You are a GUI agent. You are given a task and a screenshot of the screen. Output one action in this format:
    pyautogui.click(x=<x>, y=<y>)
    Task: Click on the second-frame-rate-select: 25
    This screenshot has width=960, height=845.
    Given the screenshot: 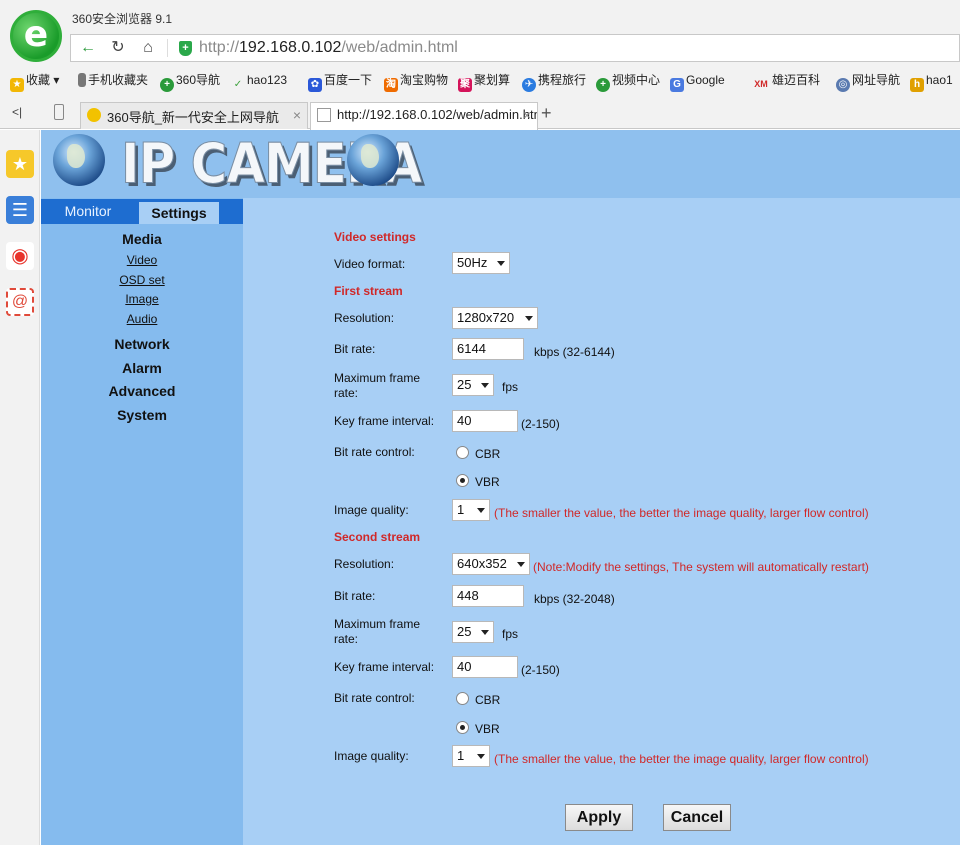 What is the action you would take?
    pyautogui.click(x=473, y=632)
    